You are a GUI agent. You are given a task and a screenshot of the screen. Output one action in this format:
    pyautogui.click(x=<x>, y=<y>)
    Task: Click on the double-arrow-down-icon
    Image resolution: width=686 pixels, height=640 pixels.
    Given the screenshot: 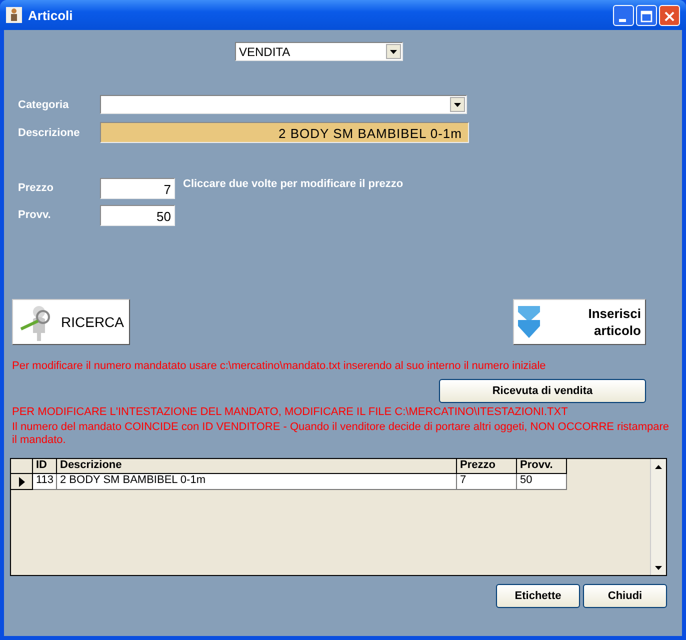 What is the action you would take?
    pyautogui.click(x=529, y=322)
    